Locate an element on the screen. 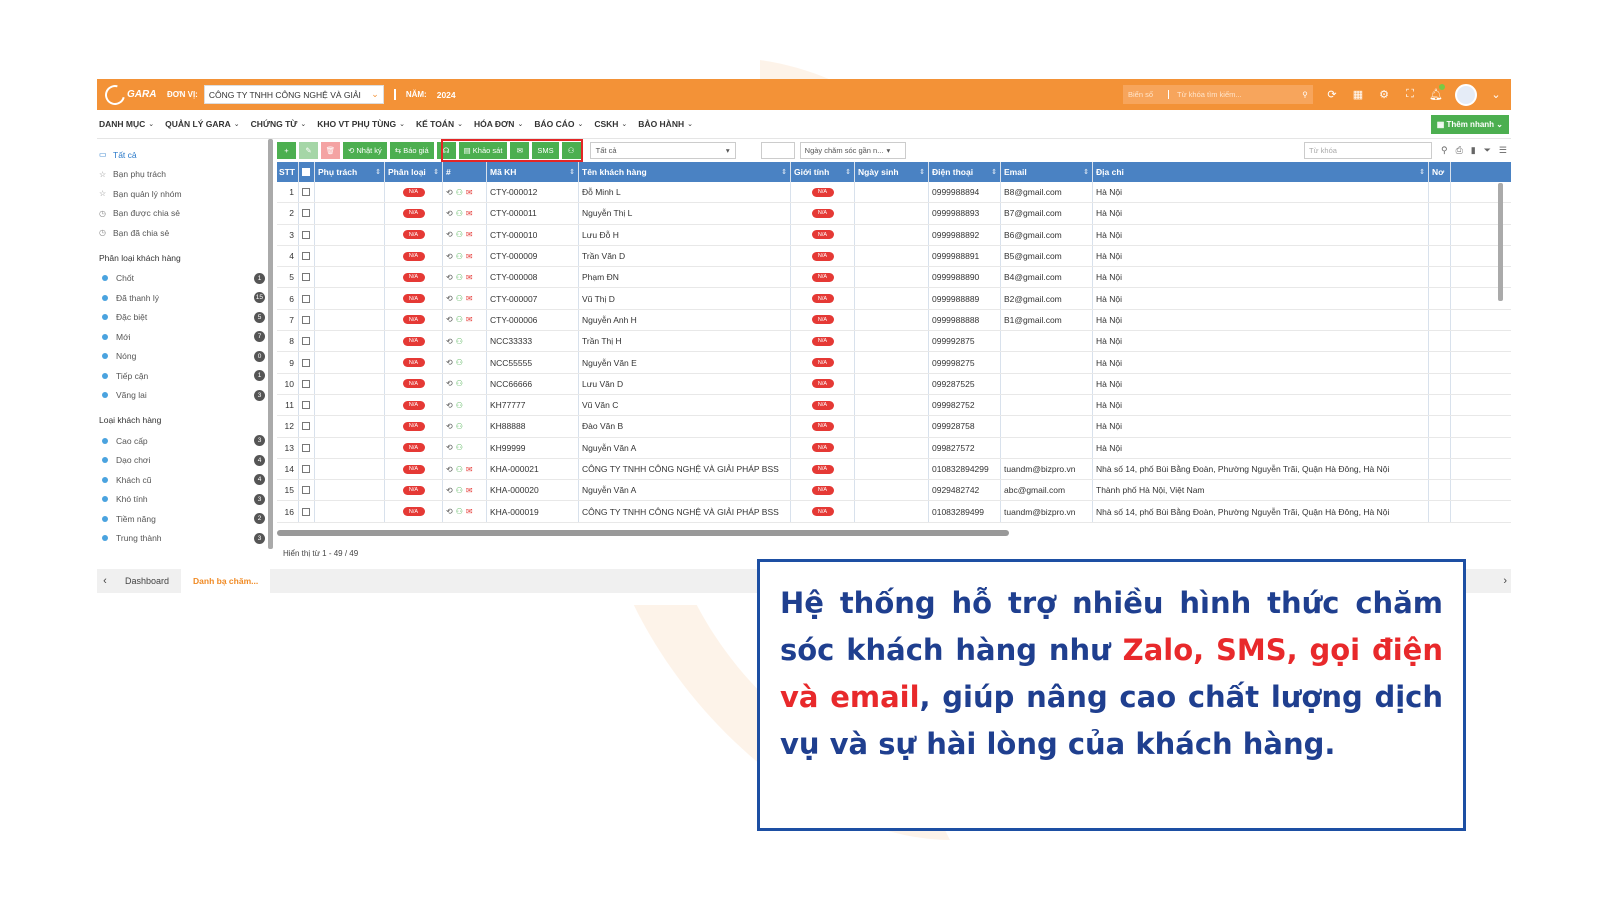 The image size is (1600, 900). edit-button: ✎ is located at coordinates (308, 150).